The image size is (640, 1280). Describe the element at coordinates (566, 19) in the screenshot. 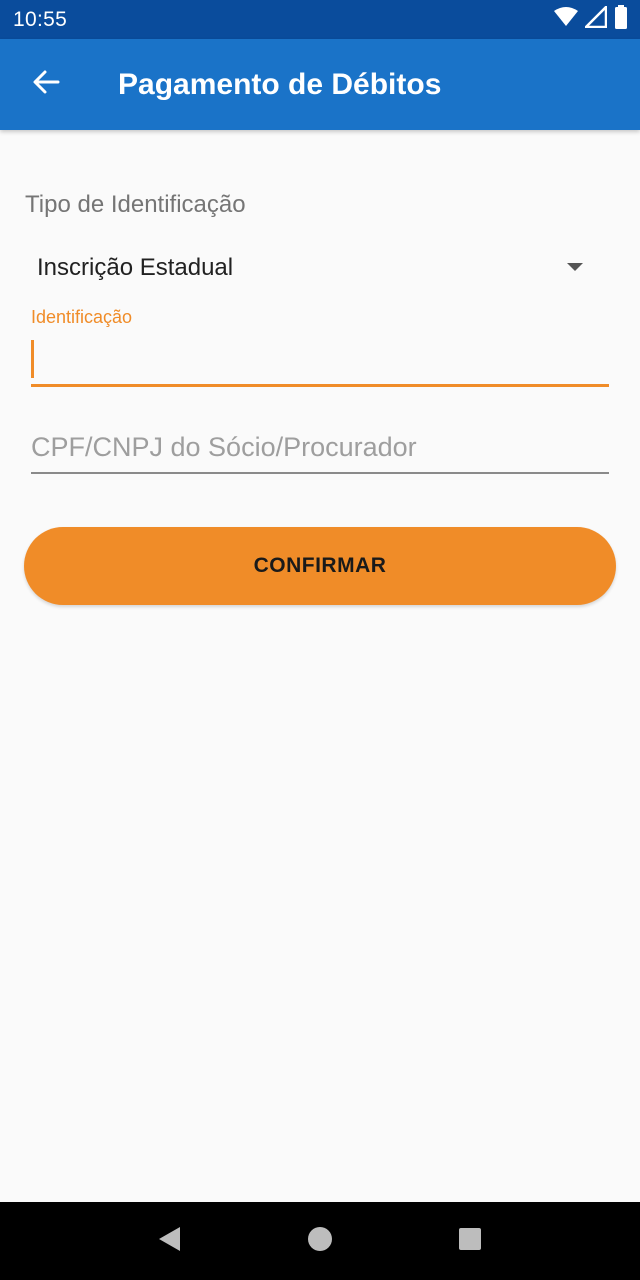

I see `wifi-icon` at that location.